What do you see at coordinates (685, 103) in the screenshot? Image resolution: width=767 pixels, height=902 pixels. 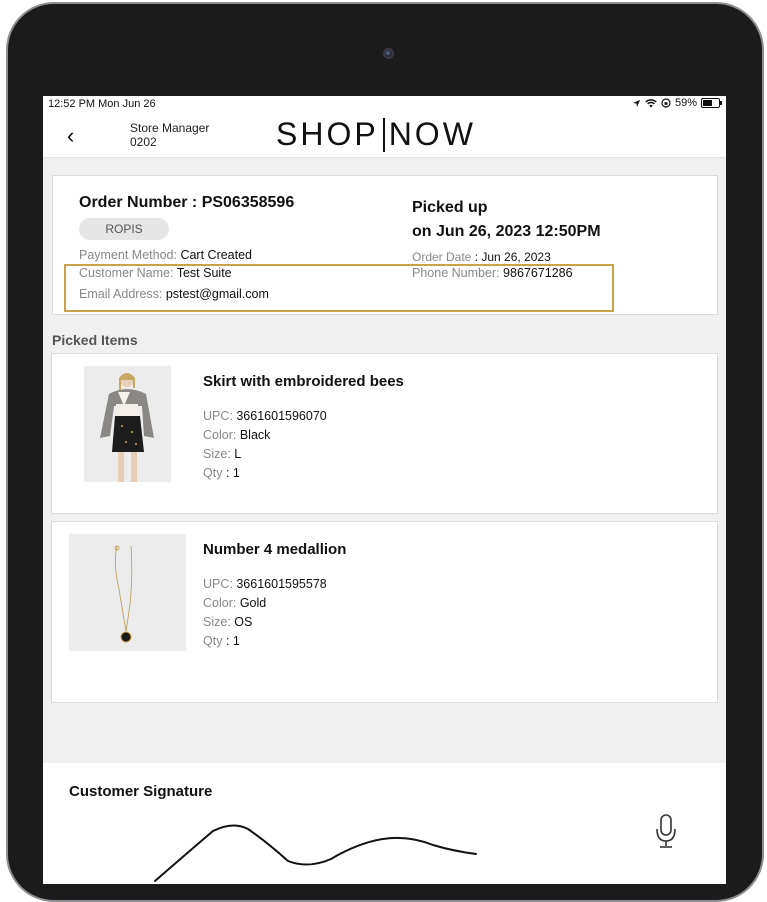 I see `battery-percent: 59%` at bounding box center [685, 103].